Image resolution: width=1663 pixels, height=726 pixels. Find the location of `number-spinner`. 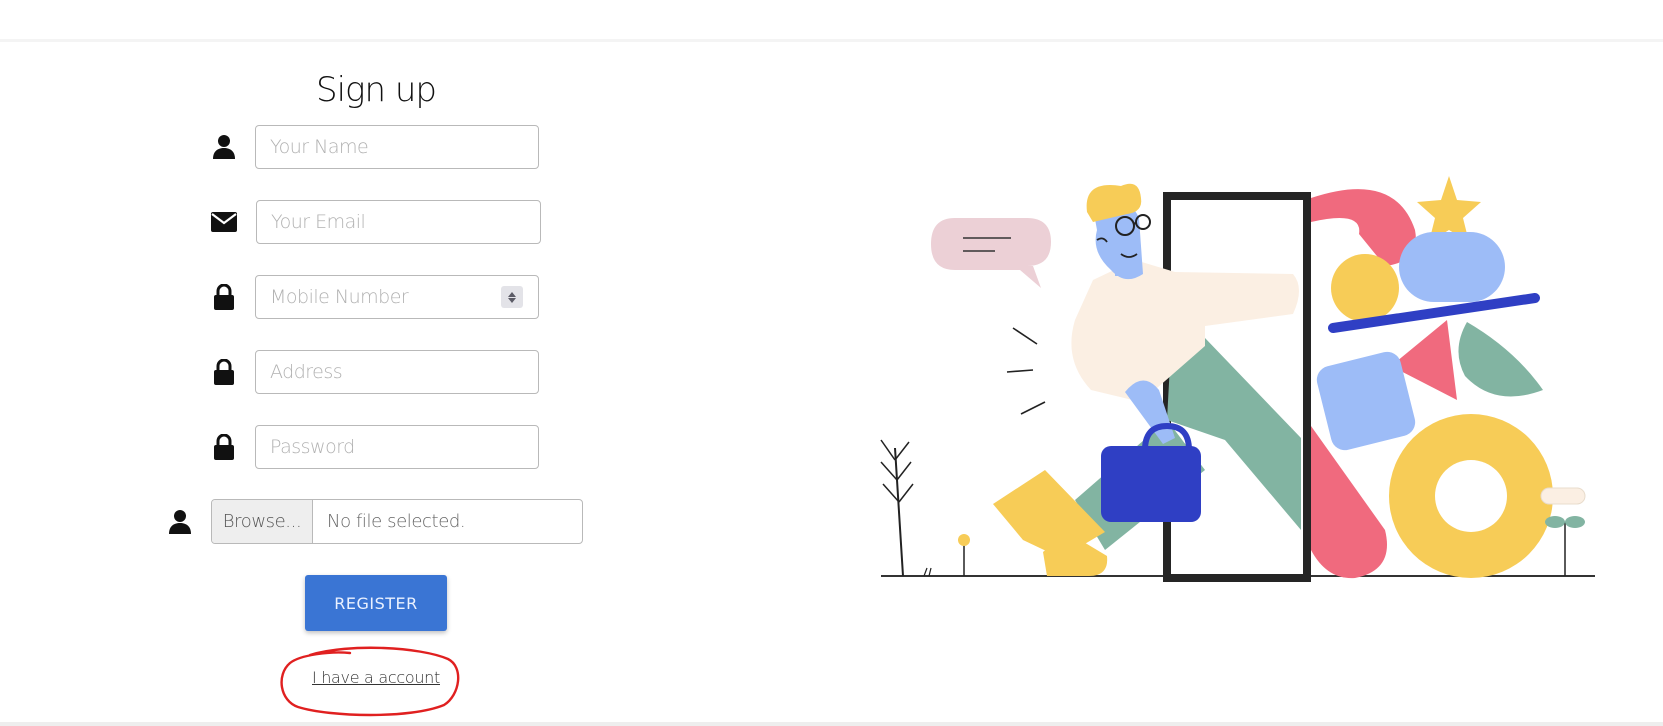

number-spinner is located at coordinates (512, 297).